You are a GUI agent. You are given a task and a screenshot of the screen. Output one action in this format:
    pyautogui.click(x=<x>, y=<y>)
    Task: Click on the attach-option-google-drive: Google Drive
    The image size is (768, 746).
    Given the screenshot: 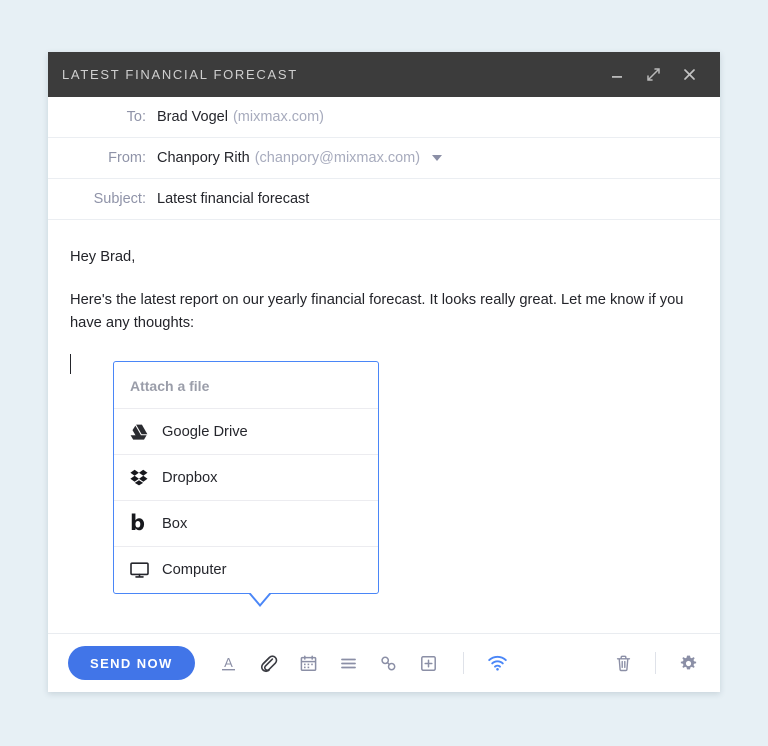 What is the action you would take?
    pyautogui.click(x=246, y=432)
    